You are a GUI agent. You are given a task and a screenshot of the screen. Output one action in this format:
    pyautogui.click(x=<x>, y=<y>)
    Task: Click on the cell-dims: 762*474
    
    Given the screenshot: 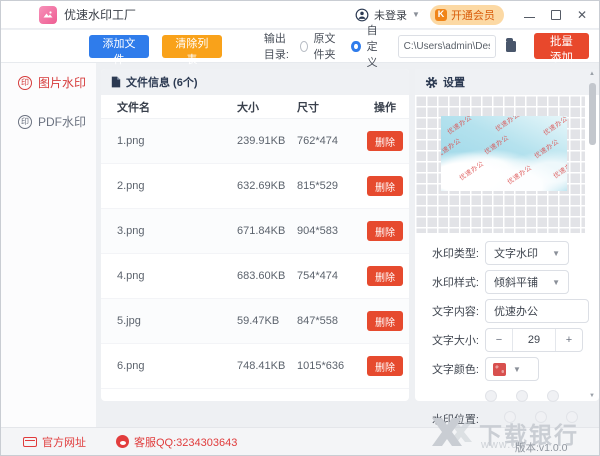 What is the action you would take?
    pyautogui.click(x=317, y=141)
    